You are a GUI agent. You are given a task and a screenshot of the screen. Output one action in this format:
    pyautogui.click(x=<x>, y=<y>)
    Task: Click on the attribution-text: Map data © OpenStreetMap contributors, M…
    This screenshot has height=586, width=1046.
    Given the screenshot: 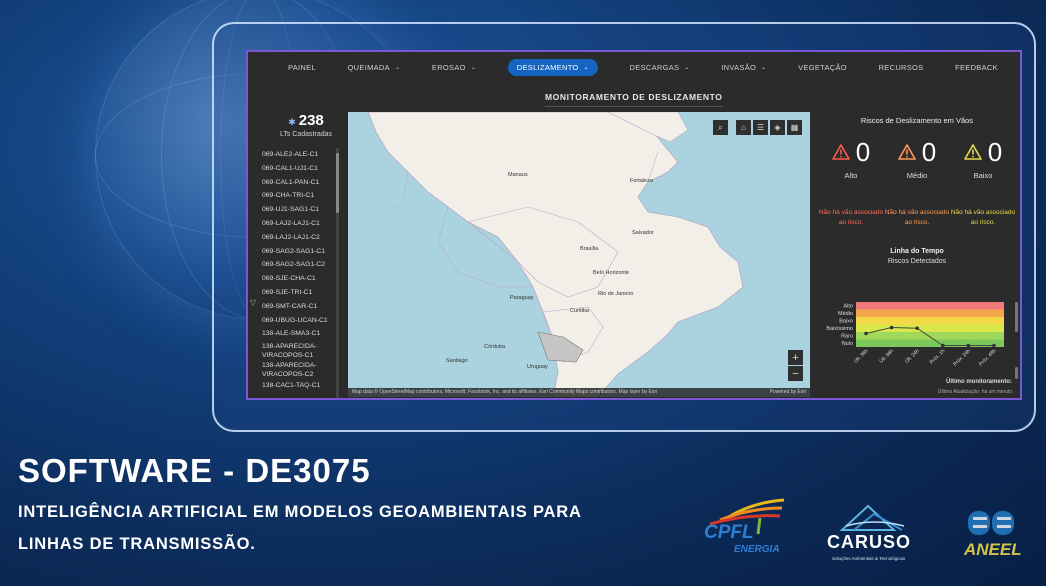 What is the action you would take?
    pyautogui.click(x=505, y=392)
    